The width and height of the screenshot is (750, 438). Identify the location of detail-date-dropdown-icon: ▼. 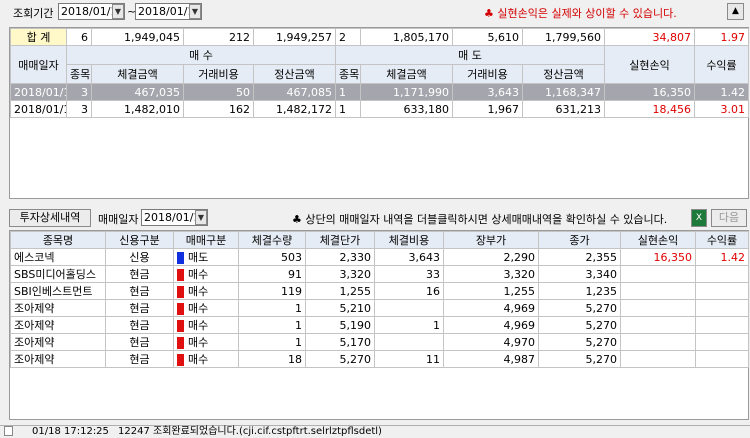
(201, 217).